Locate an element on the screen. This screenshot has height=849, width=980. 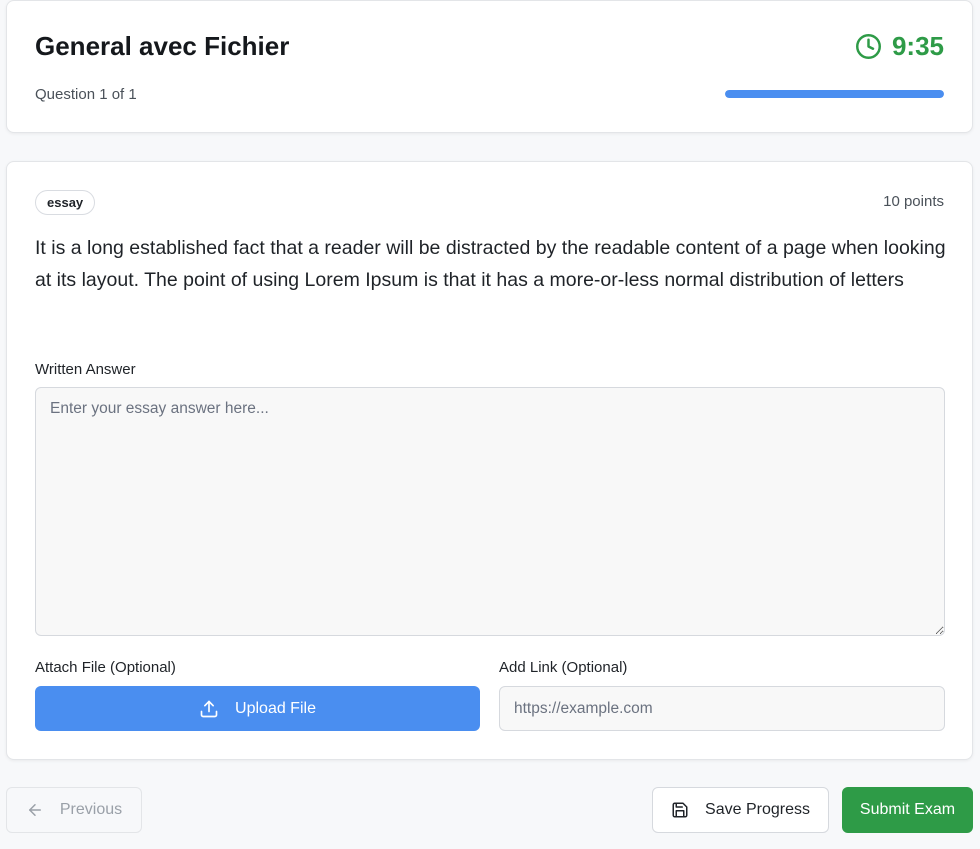
link-input is located at coordinates (722, 708).